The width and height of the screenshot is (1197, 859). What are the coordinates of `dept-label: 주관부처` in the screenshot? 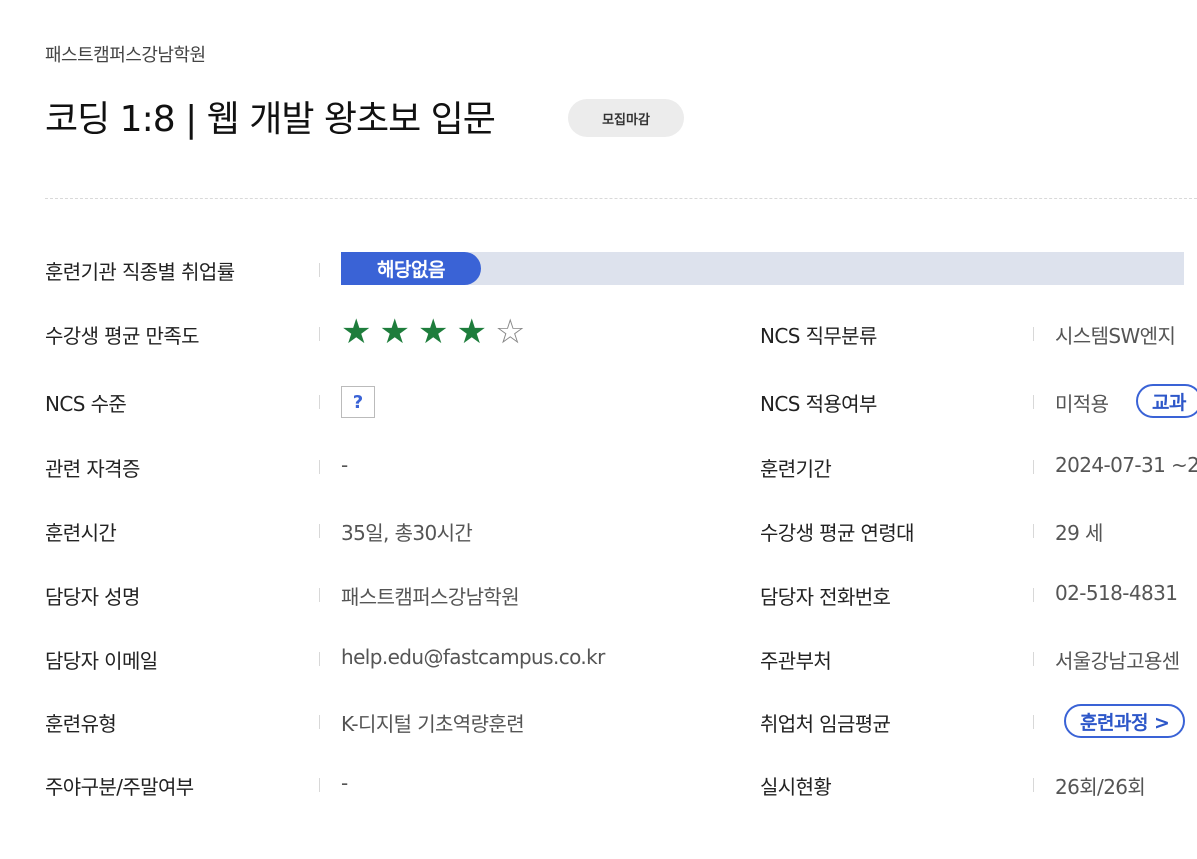 It's located at (796, 661).